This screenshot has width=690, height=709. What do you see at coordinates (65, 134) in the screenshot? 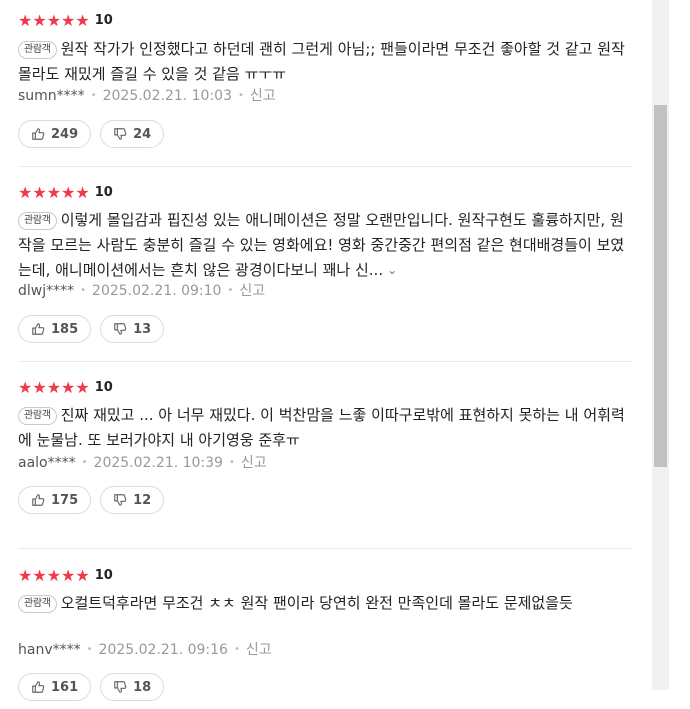
I see `like-count: 249` at bounding box center [65, 134].